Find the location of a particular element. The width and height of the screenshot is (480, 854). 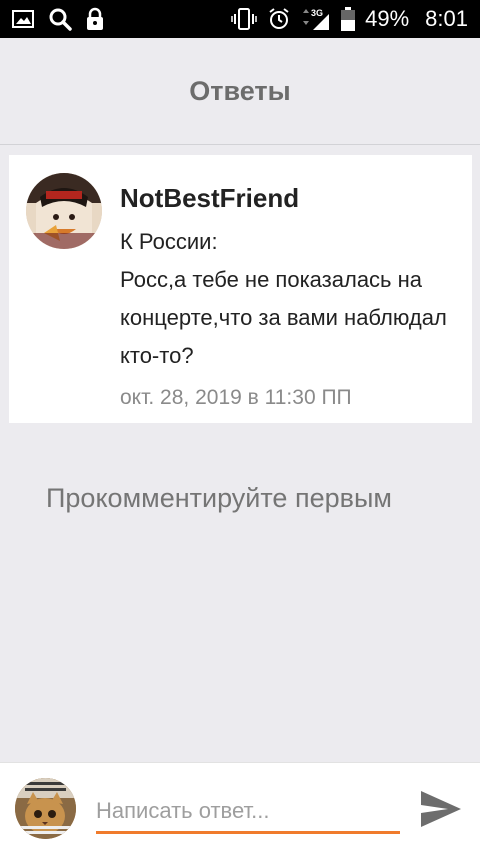

send-icon is located at coordinates (441, 812).